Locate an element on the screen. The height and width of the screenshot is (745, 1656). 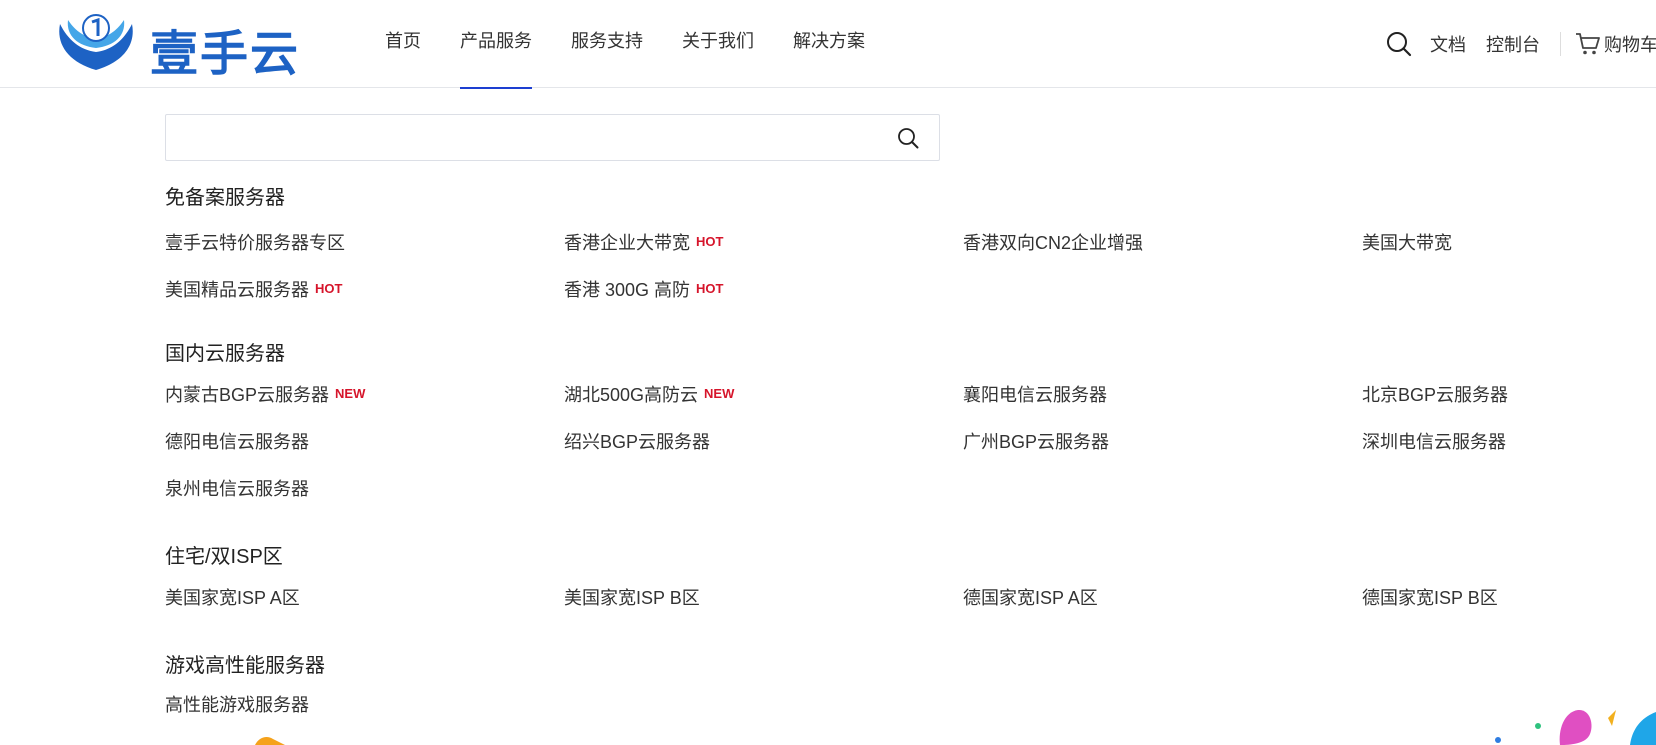
section-title: 国内云服务器 is located at coordinates (225, 354).